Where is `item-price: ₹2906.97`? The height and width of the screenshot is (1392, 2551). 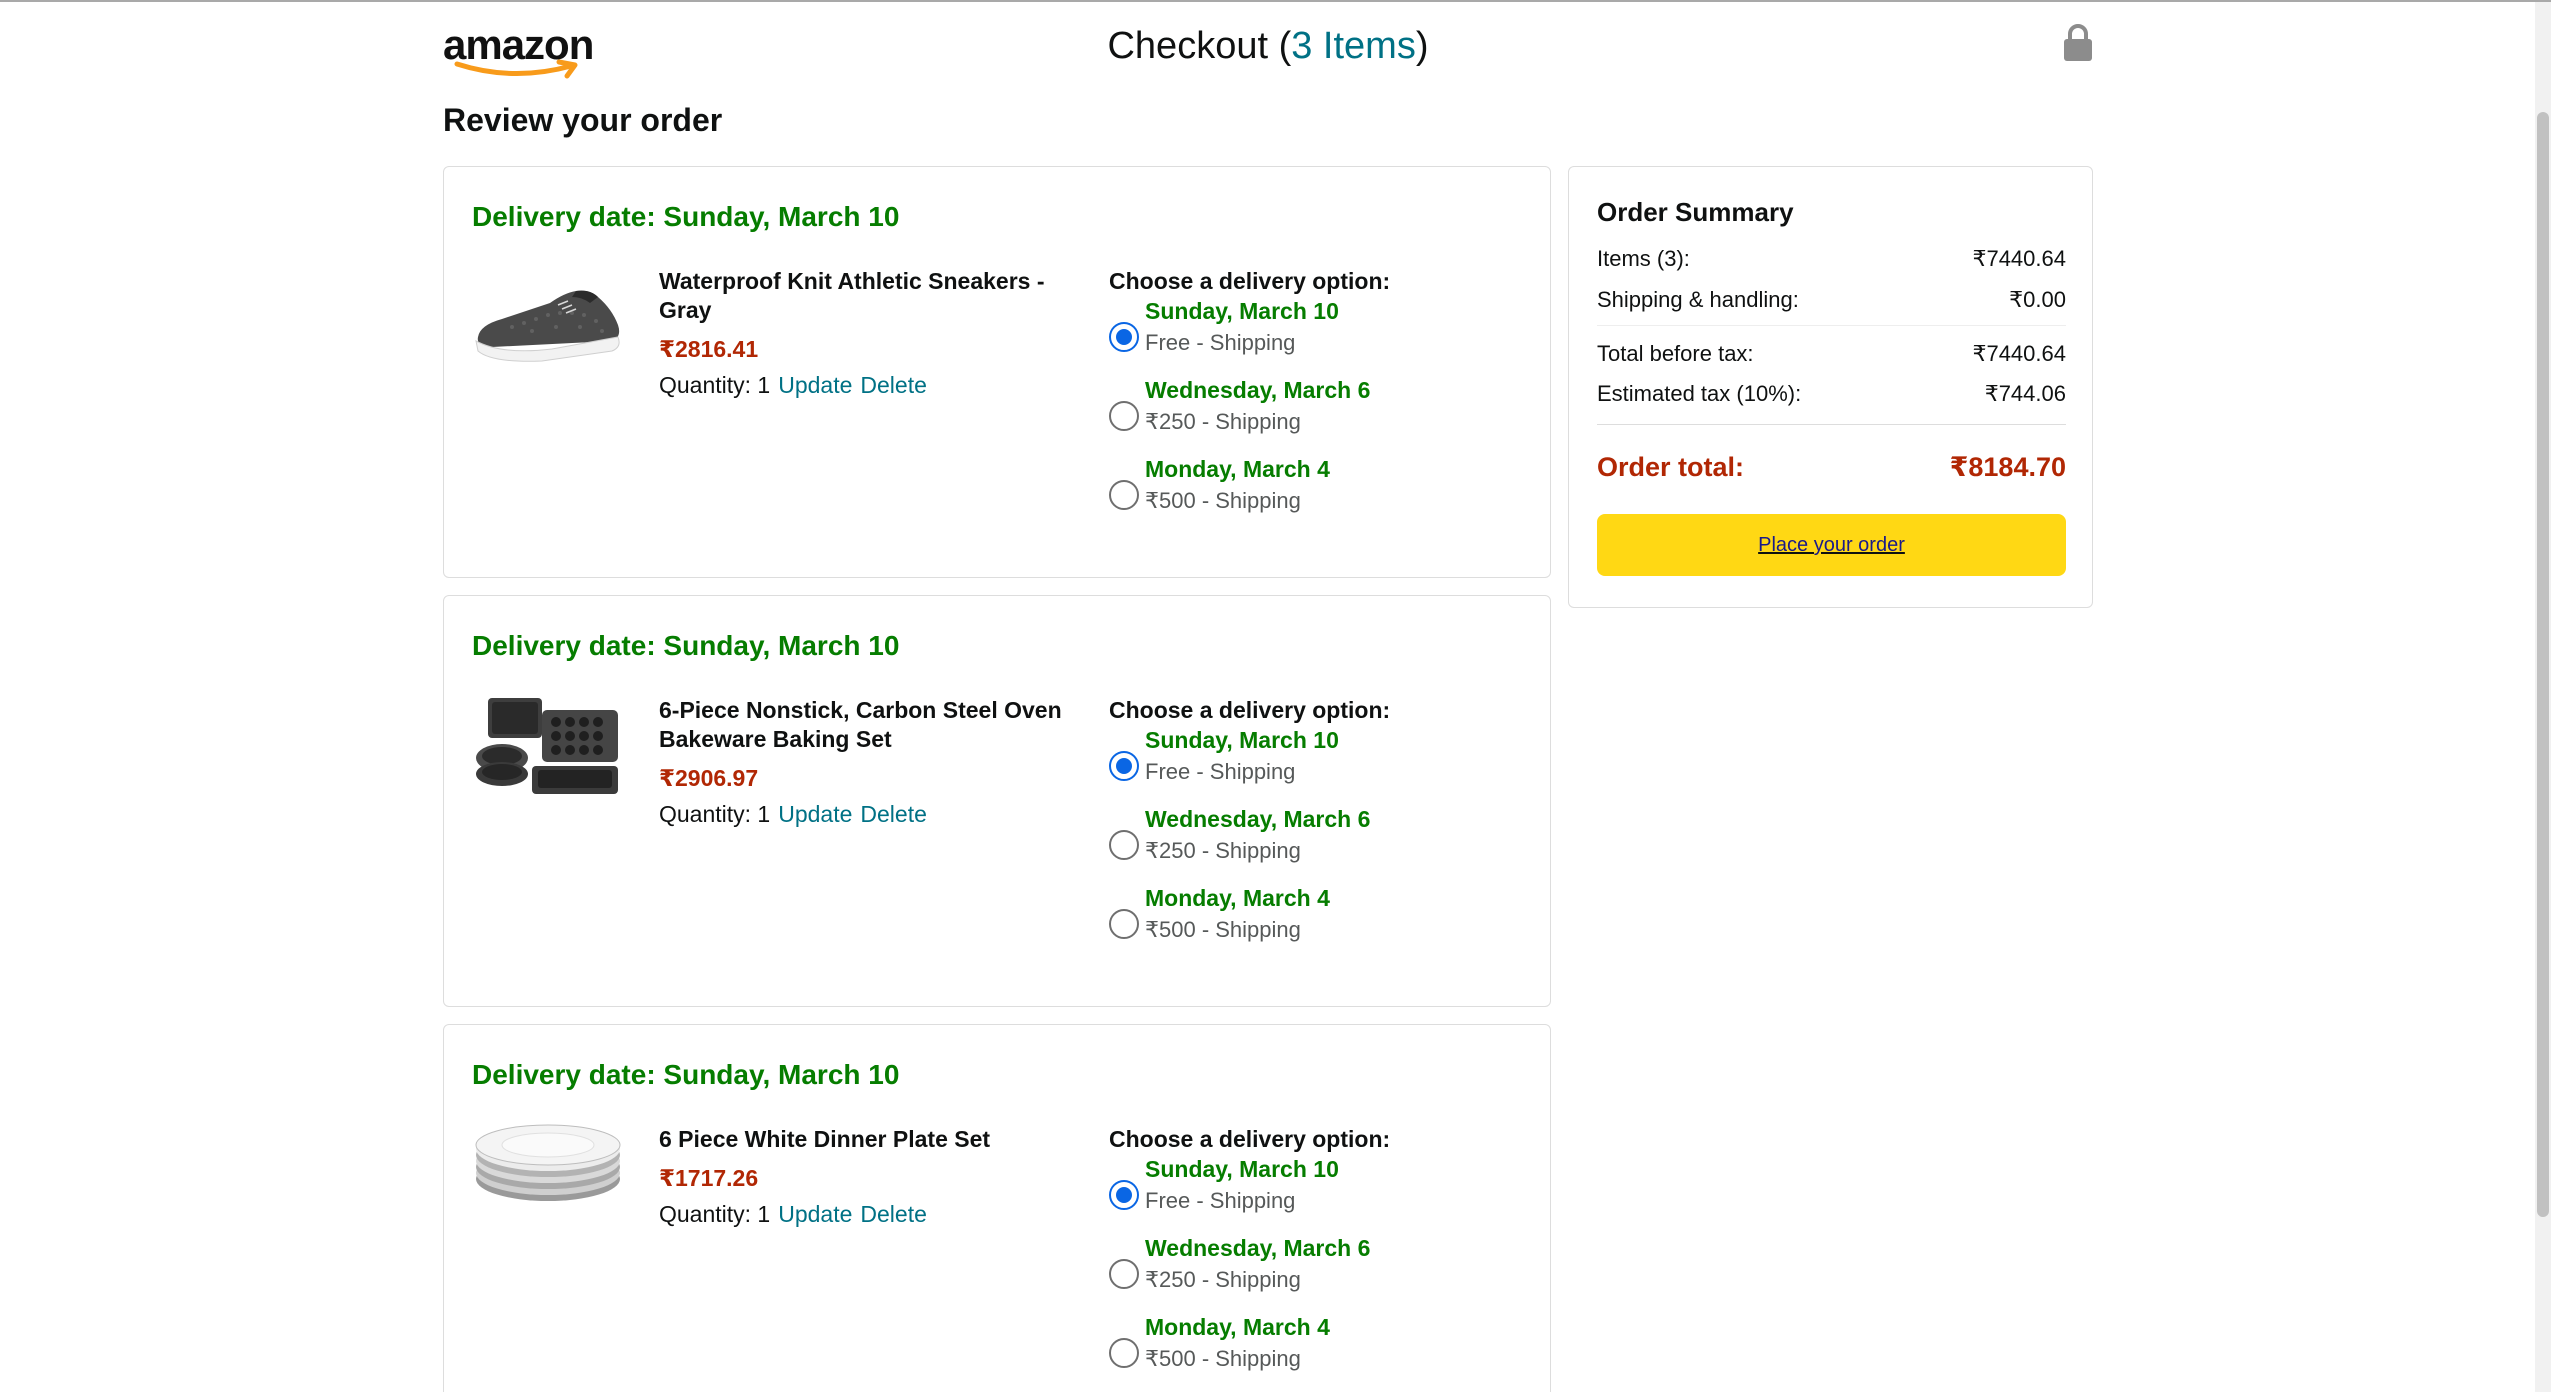 item-price: ₹2906.97 is located at coordinates (709, 778).